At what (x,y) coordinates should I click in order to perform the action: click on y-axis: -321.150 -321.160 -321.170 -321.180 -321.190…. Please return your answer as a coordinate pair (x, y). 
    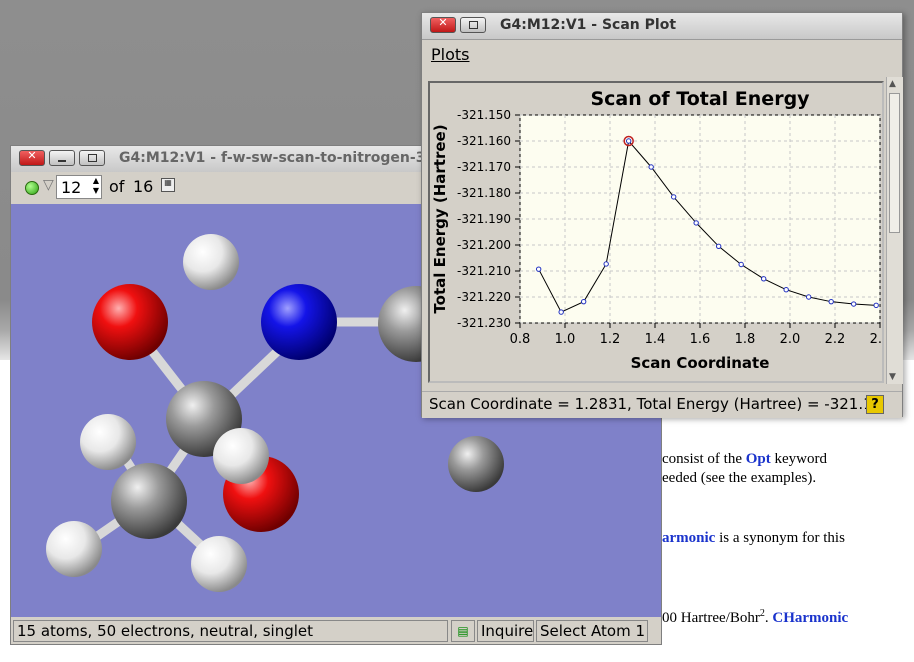
    Looking at the image, I should click on (488, 219).